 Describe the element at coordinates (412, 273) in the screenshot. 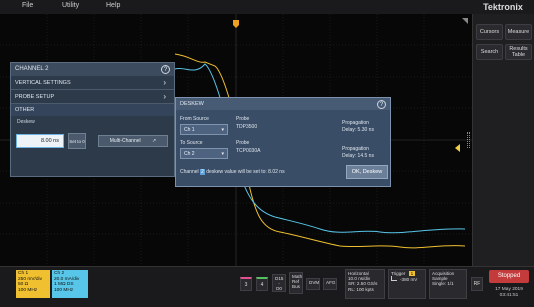

I see `trigger-source-badge: 1` at that location.